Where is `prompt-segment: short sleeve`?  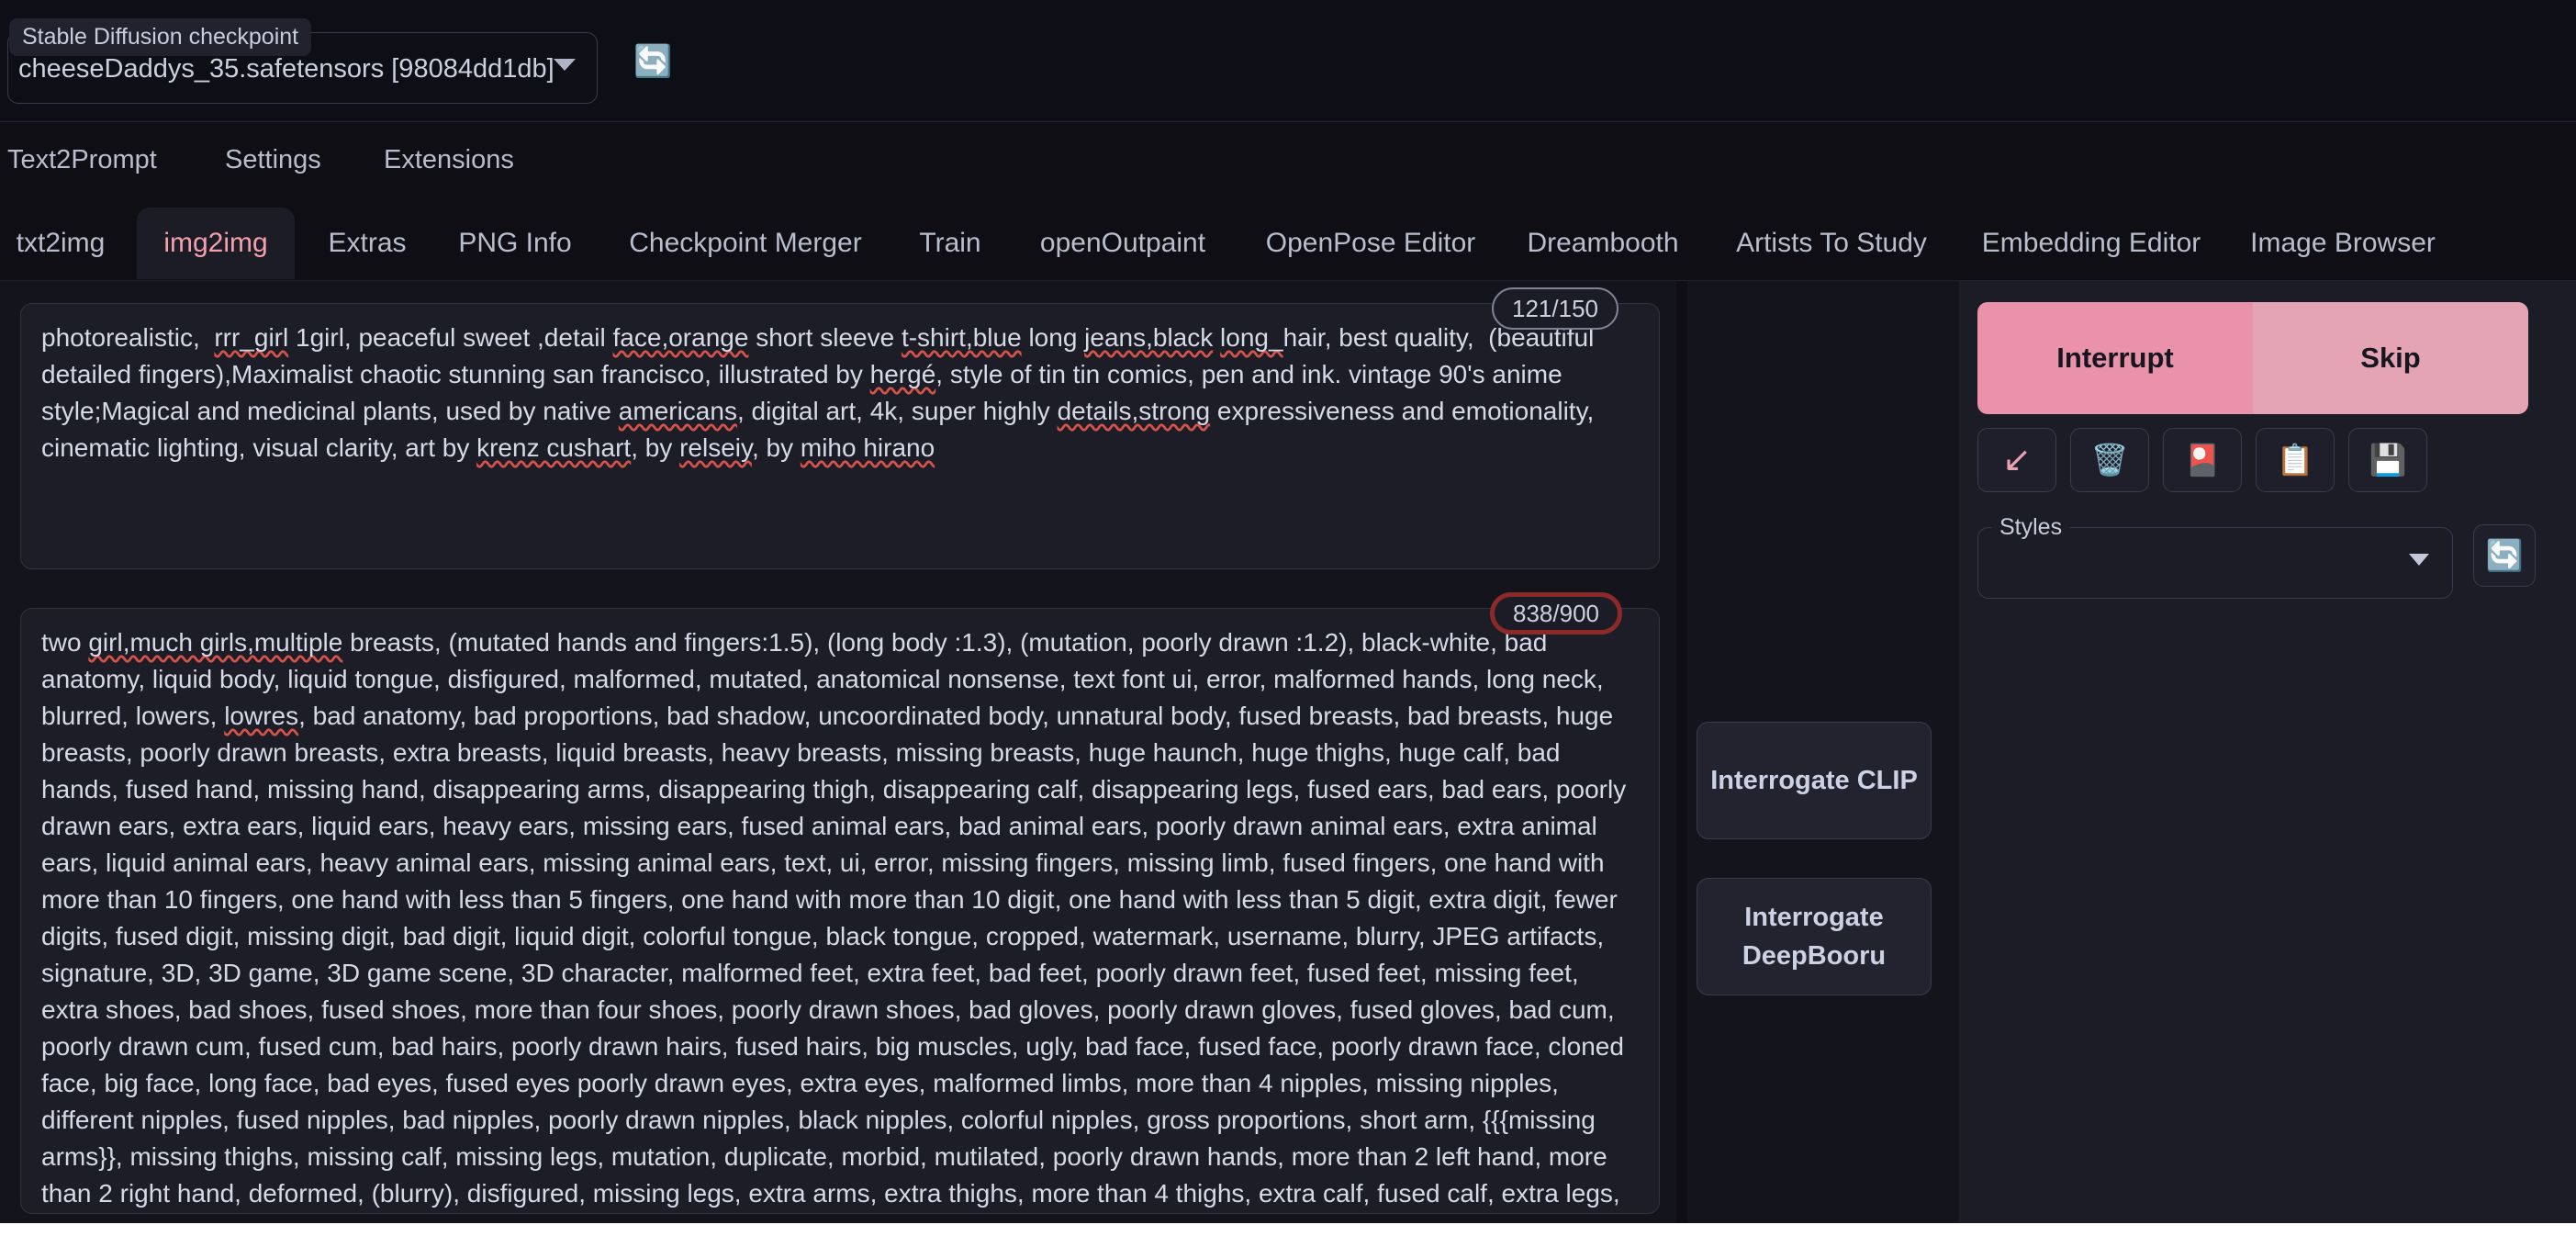
prompt-segment: short sleeve is located at coordinates (825, 338).